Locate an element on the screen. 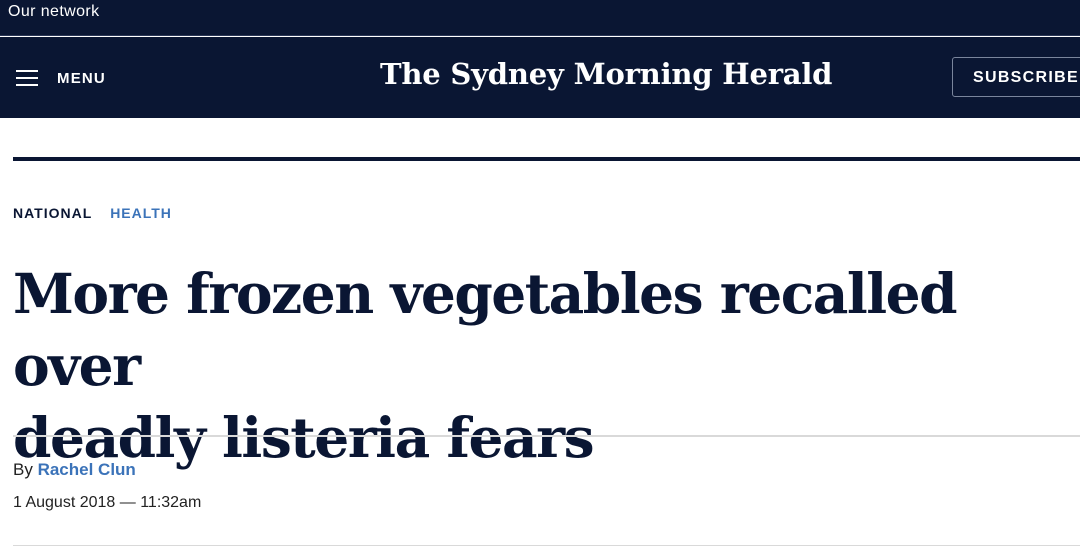  publish-date: 1 August 2018 — 11:32am is located at coordinates (107, 502).